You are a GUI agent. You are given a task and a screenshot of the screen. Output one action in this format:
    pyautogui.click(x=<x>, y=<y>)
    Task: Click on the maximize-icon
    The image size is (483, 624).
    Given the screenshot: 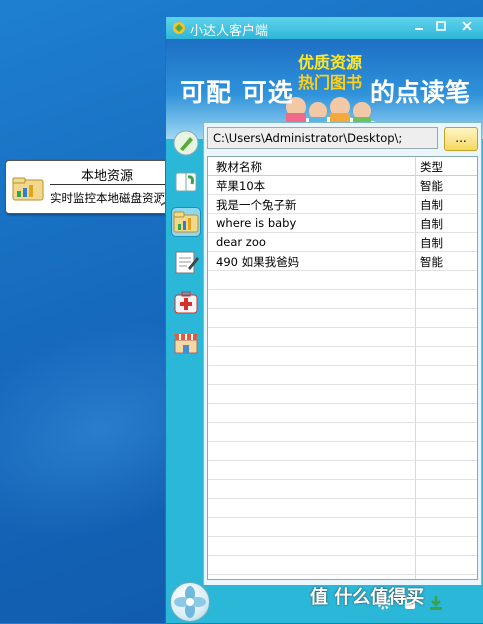 What is the action you would take?
    pyautogui.click(x=441, y=26)
    